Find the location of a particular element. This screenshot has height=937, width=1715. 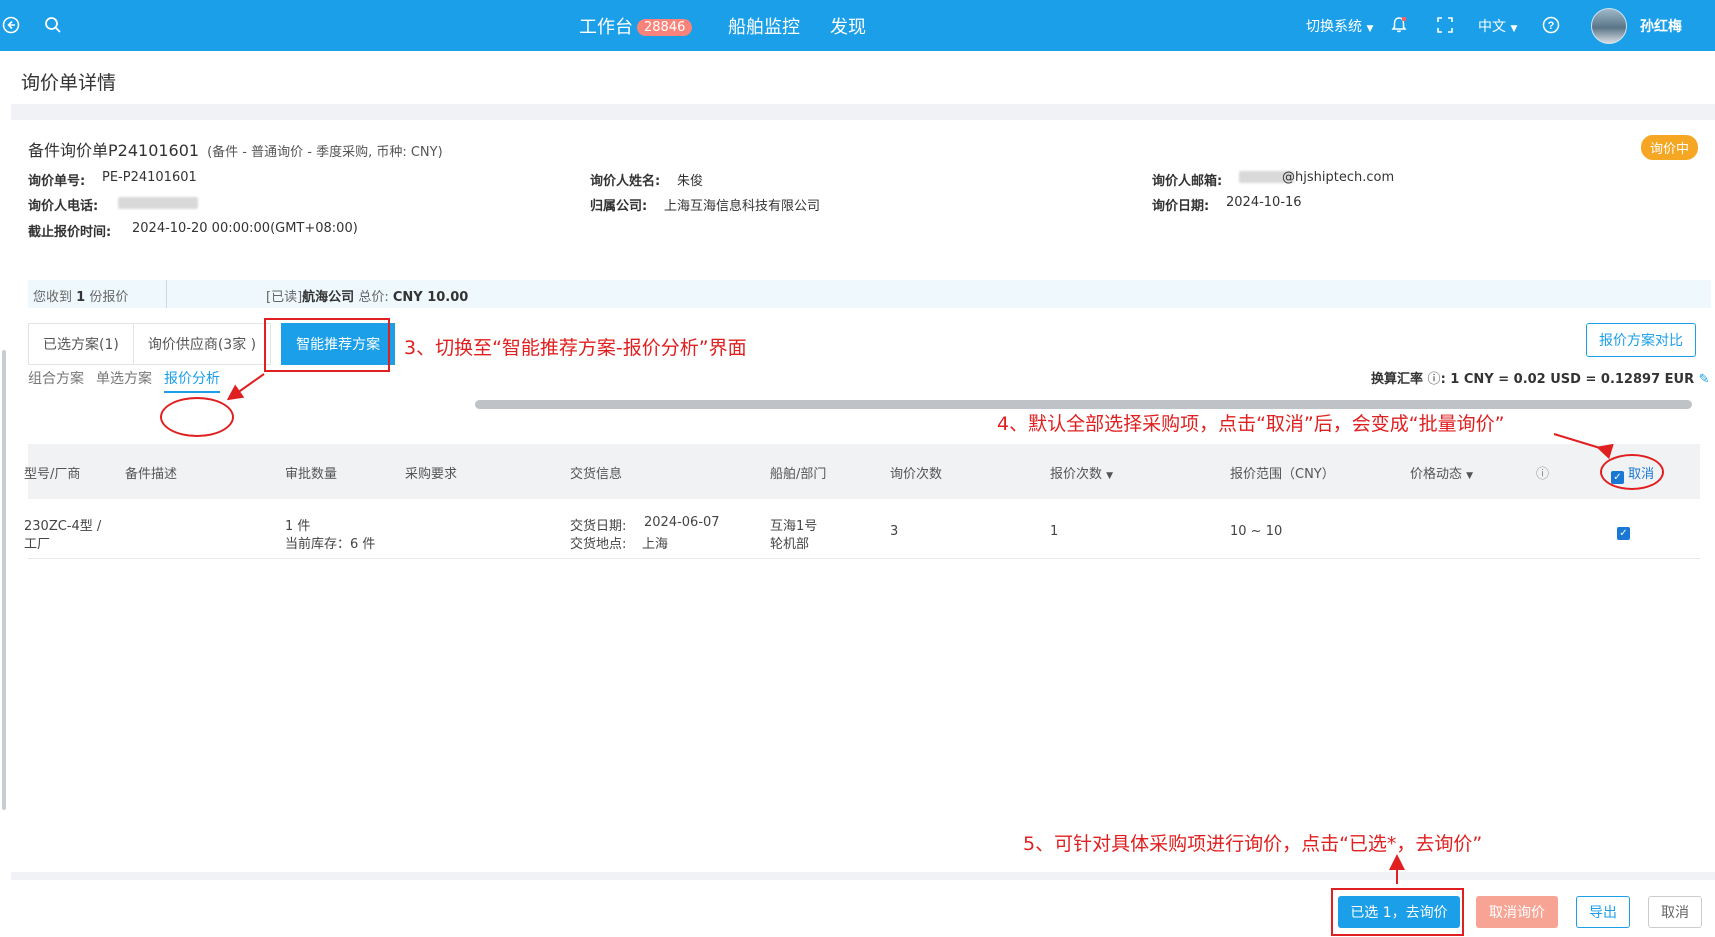

cell-qty: 1 件 is located at coordinates (298, 526).